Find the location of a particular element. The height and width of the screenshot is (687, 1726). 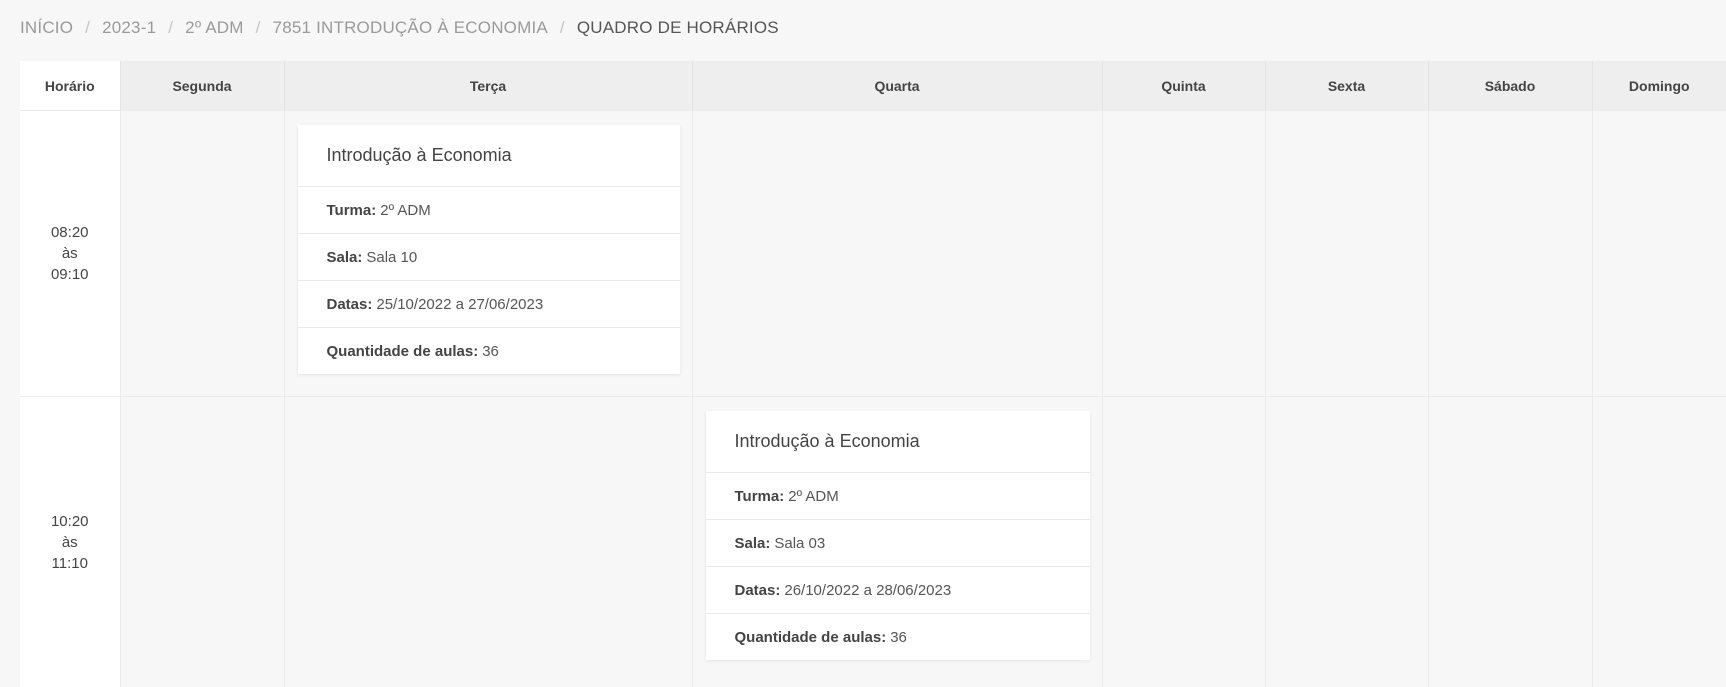

sala-value: Sala 03 is located at coordinates (799, 543).